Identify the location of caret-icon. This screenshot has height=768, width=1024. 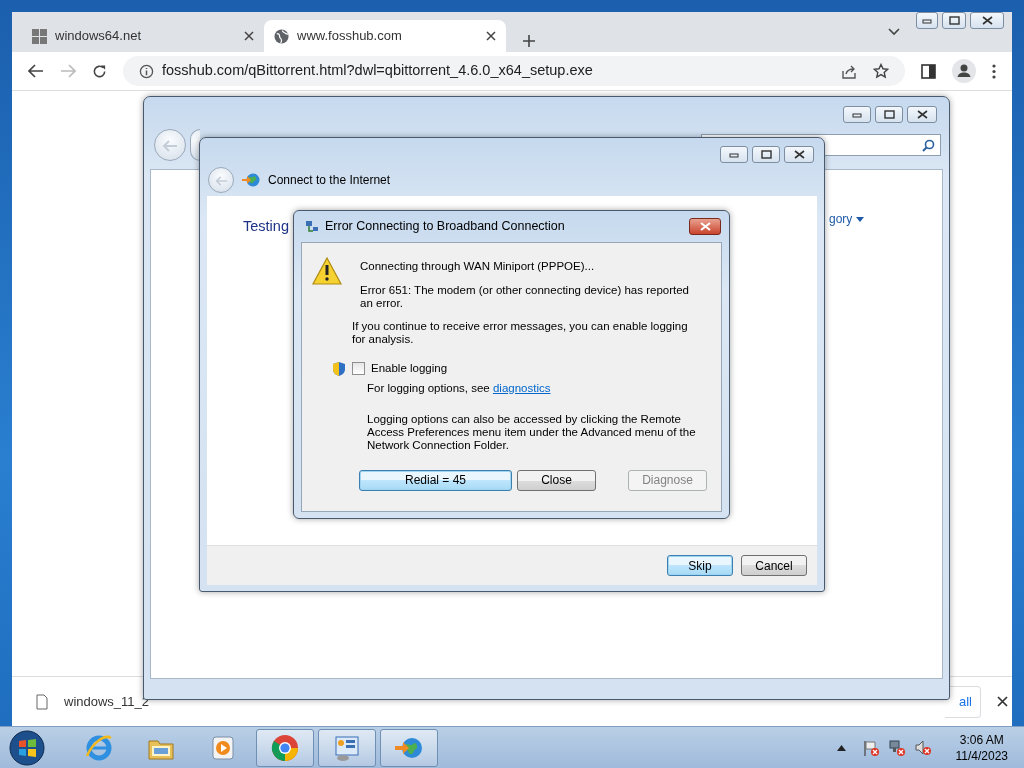
(860, 219).